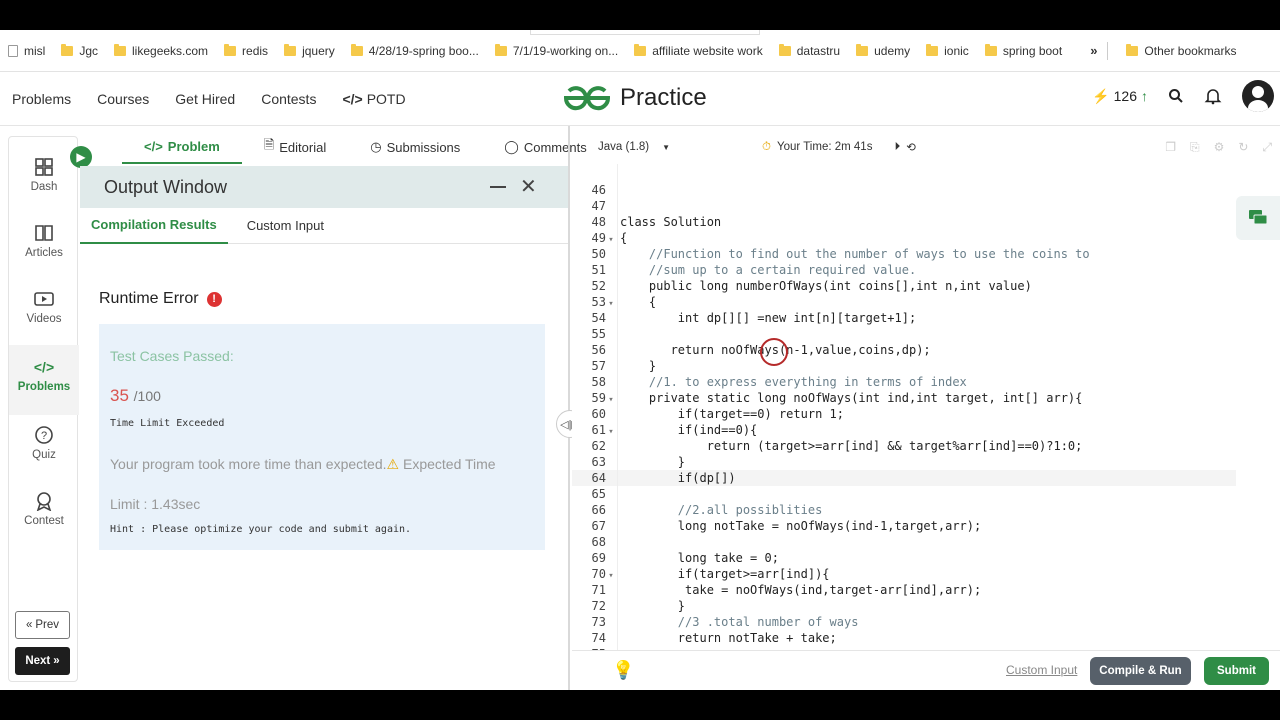 The height and width of the screenshot is (720, 1280). What do you see at coordinates (904, 302) in the screenshot?
I see `code-line: 53 ▾ {` at bounding box center [904, 302].